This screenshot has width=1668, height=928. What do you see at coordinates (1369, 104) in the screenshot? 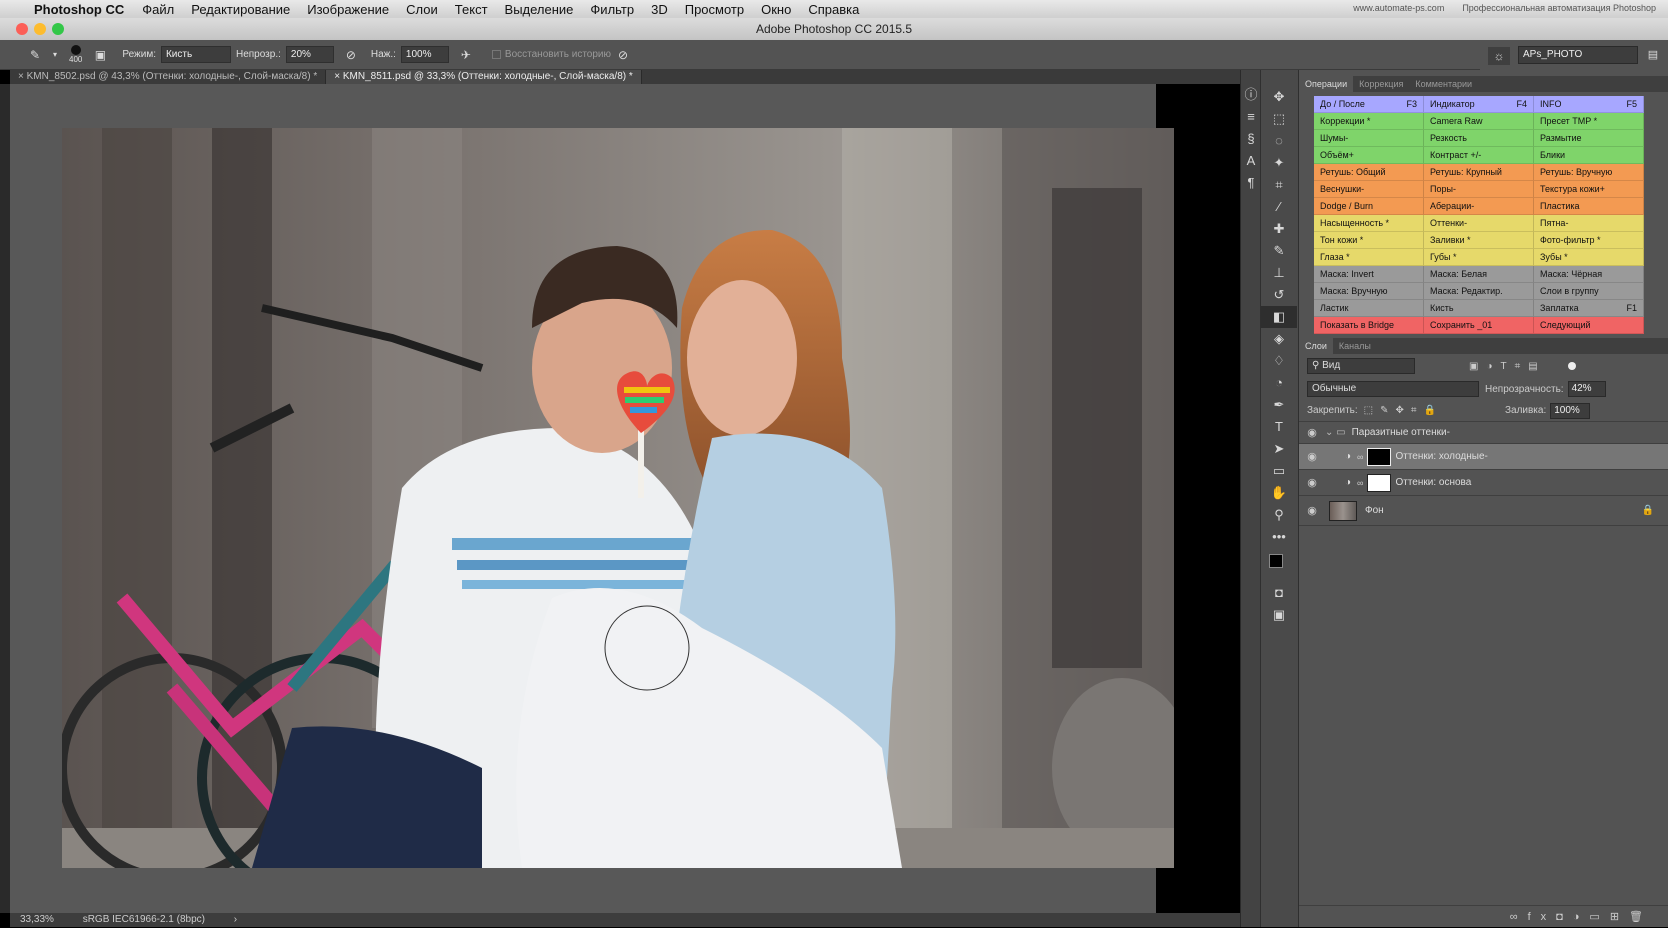
I see `action-button: До / После F3` at bounding box center [1369, 104].